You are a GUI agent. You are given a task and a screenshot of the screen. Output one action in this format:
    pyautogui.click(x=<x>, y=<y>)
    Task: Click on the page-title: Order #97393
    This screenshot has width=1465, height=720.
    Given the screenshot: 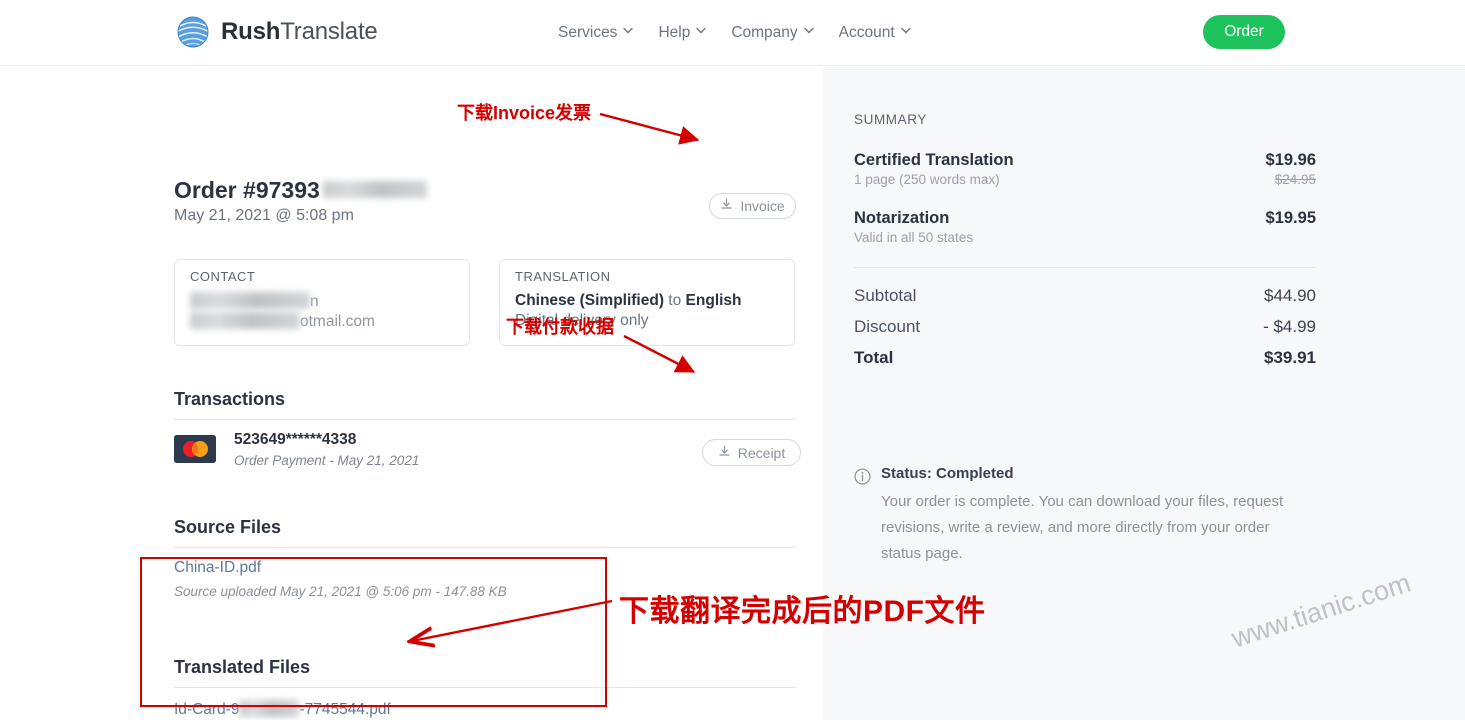 What is the action you would take?
    pyautogui.click(x=300, y=190)
    